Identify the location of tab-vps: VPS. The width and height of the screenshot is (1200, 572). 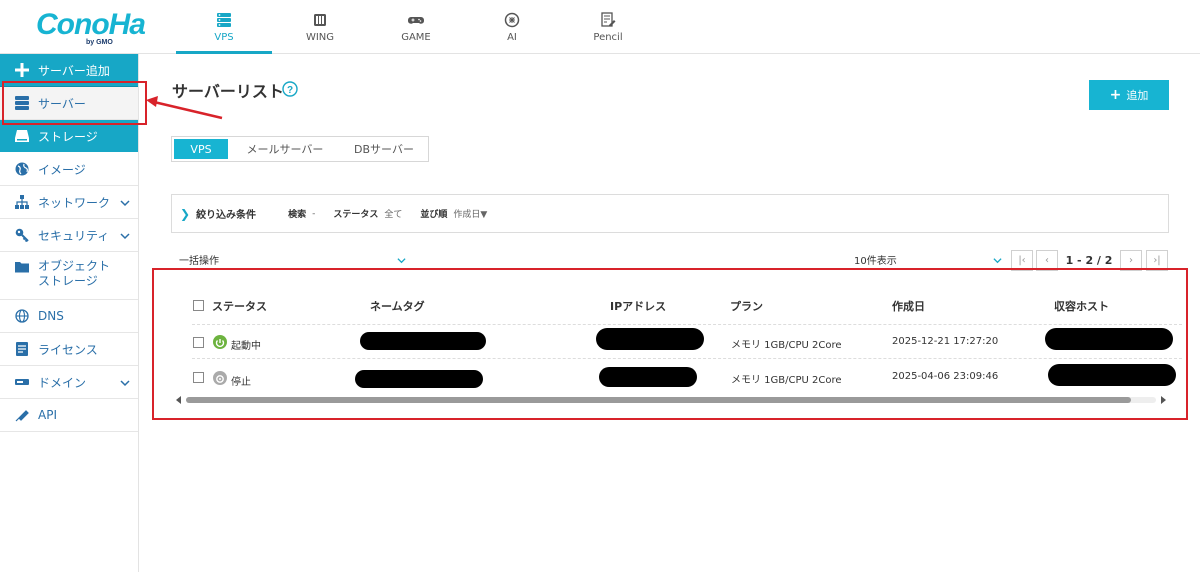
(201, 149).